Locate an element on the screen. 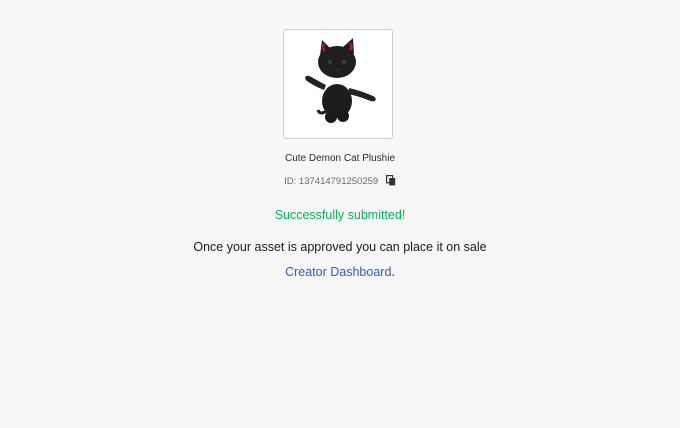 Image resolution: width=680 pixels, height=428 pixels. creator-dashboard-link: Creator Dashboard is located at coordinates (338, 272).